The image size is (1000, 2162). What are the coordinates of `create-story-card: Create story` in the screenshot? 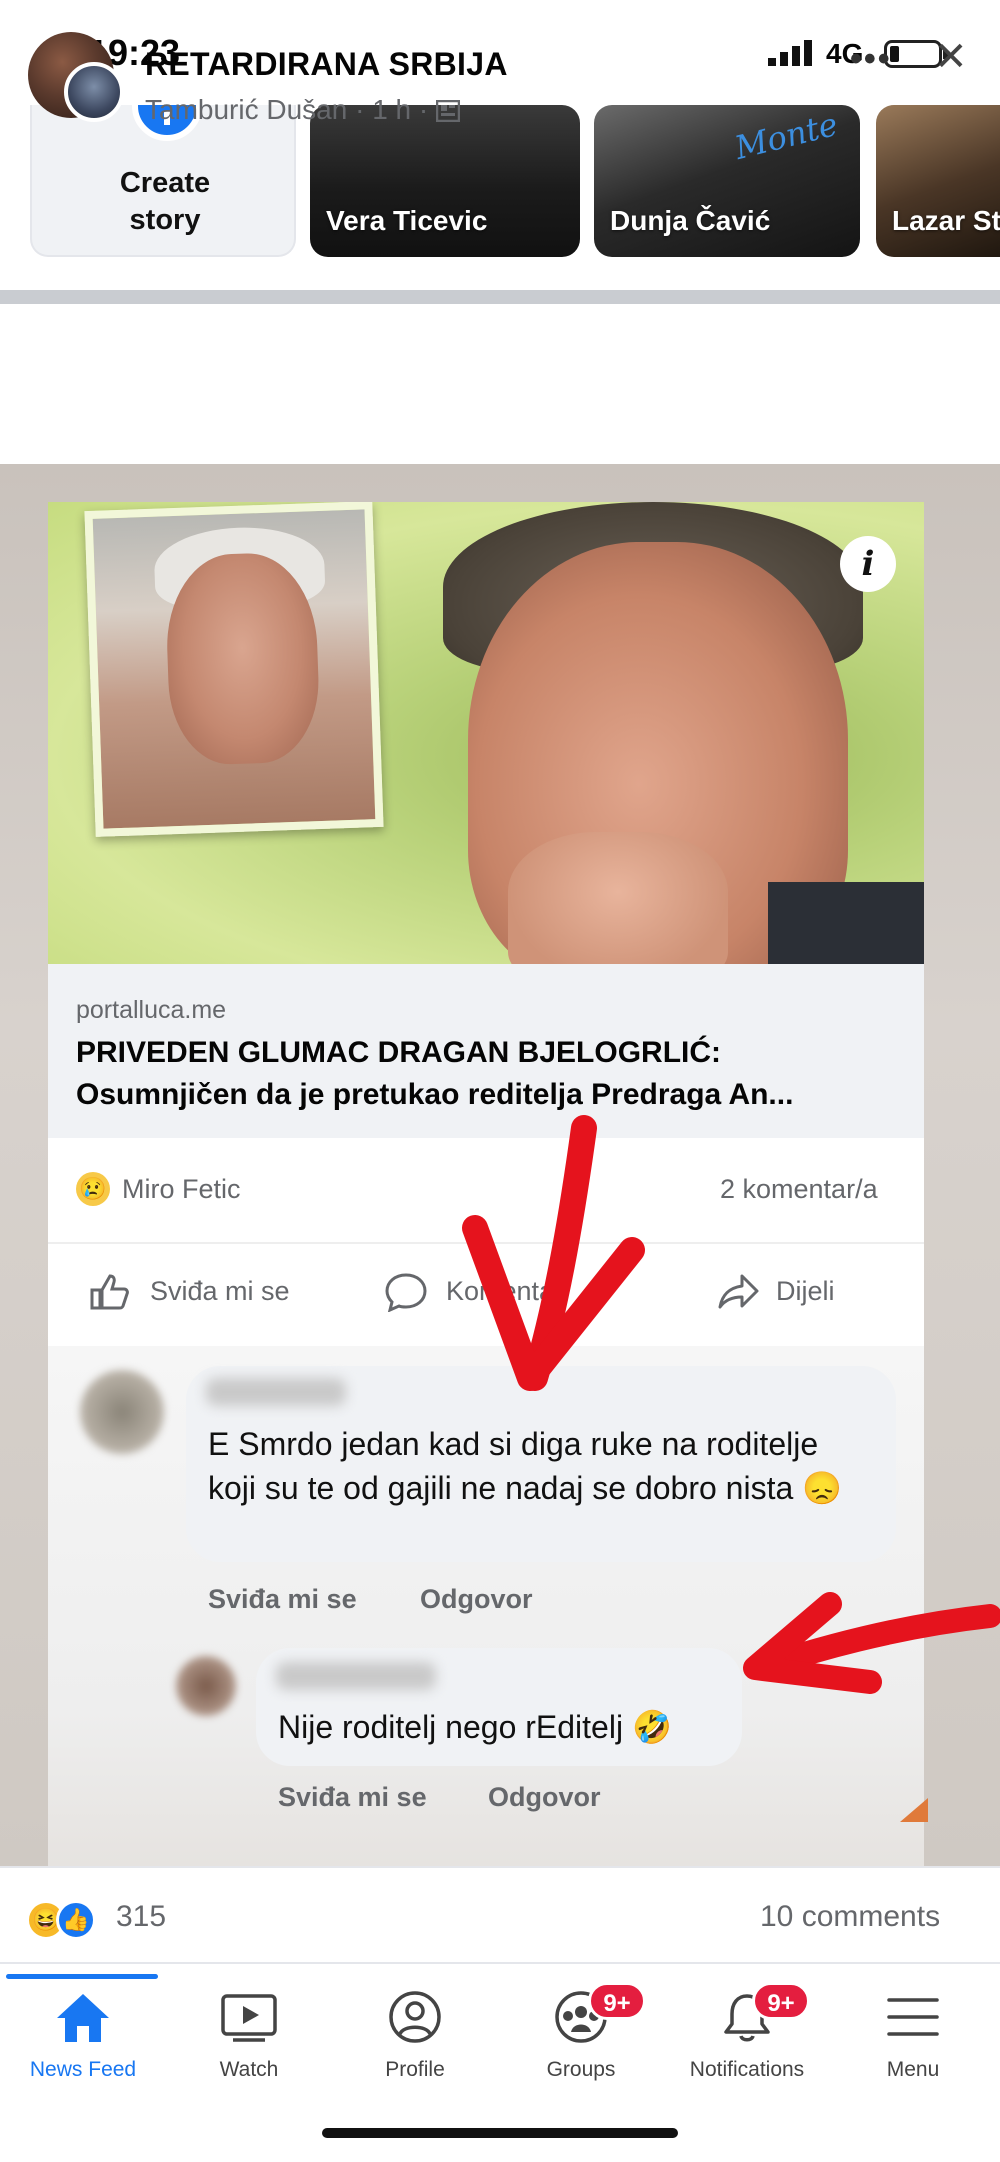 It's located at (163, 181).